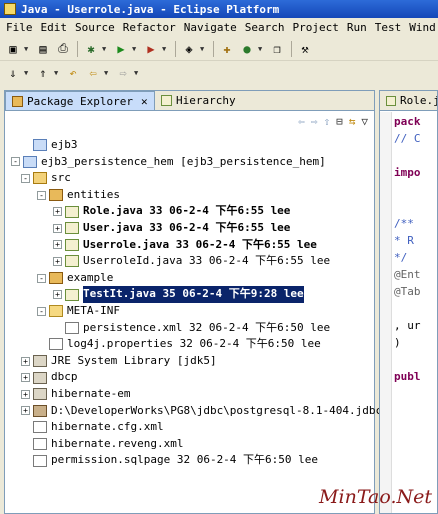  I want to click on editor-ruler, so click(386, 312).